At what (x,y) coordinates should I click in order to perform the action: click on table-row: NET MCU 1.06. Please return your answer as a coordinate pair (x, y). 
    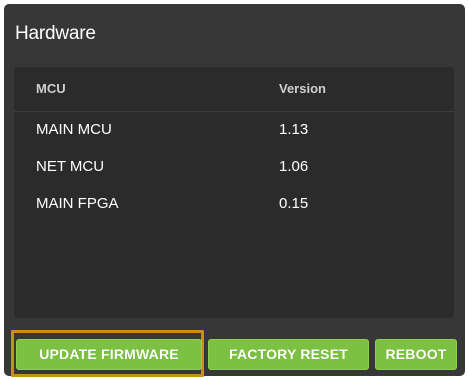
    Looking at the image, I should click on (234, 166).